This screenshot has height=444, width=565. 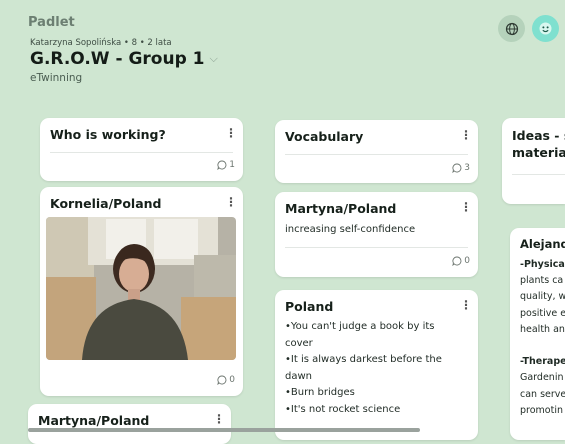 What do you see at coordinates (56, 78) in the screenshot?
I see `board-subtitle: eTwinning` at bounding box center [56, 78].